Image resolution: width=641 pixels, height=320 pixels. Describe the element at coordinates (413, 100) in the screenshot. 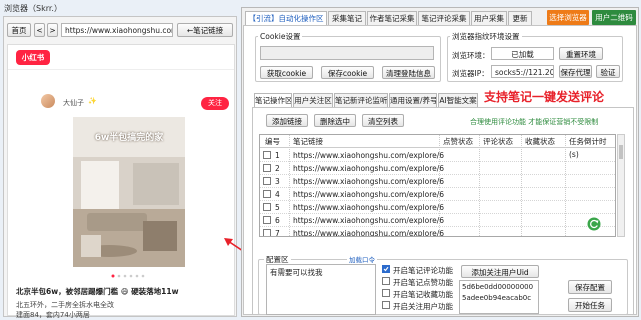

I see `tab-general-settings: 通用设置/养号` at that location.